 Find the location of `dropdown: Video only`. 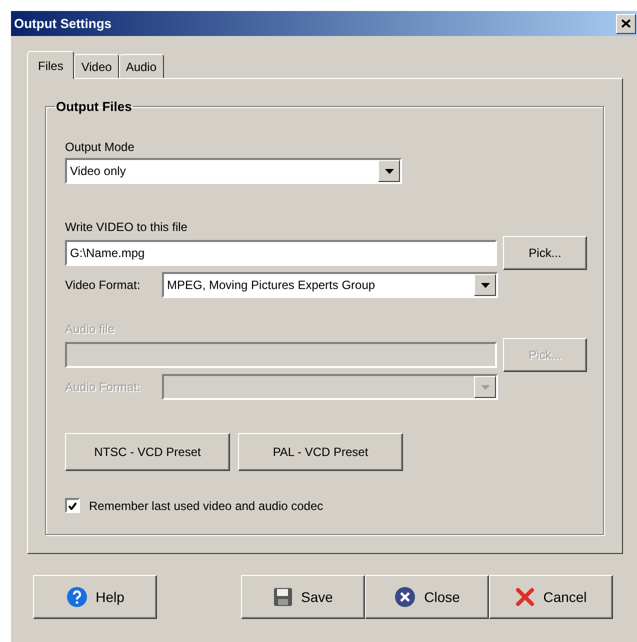

dropdown: Video only is located at coordinates (233, 171).